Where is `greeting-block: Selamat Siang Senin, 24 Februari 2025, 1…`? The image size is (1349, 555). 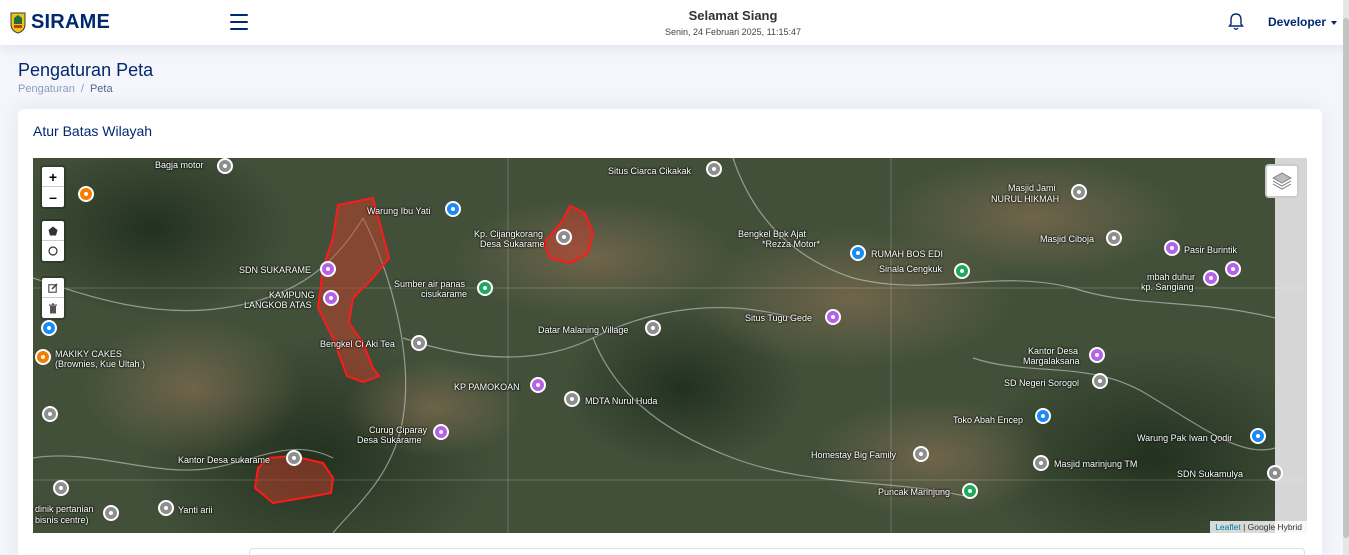
greeting-block: Selamat Siang Senin, 24 Februari 2025, 1… is located at coordinates (733, 22).